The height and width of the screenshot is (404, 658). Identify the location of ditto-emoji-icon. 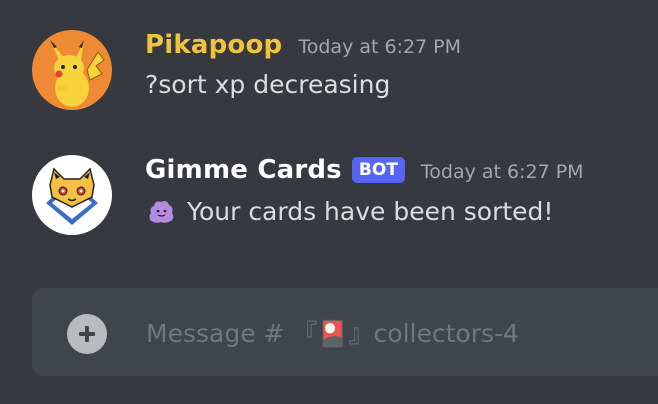
(161, 211).